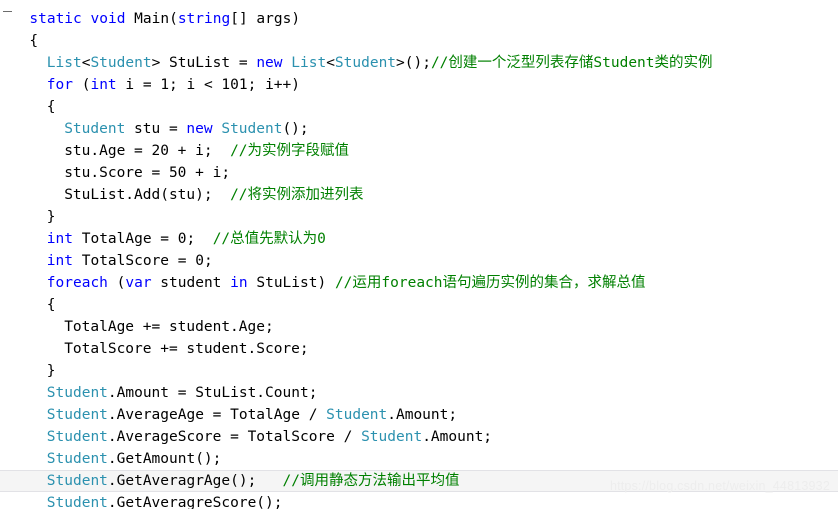 The image size is (838, 509). What do you see at coordinates (204, 19) in the screenshot?
I see `code-token-kw: string` at bounding box center [204, 19].